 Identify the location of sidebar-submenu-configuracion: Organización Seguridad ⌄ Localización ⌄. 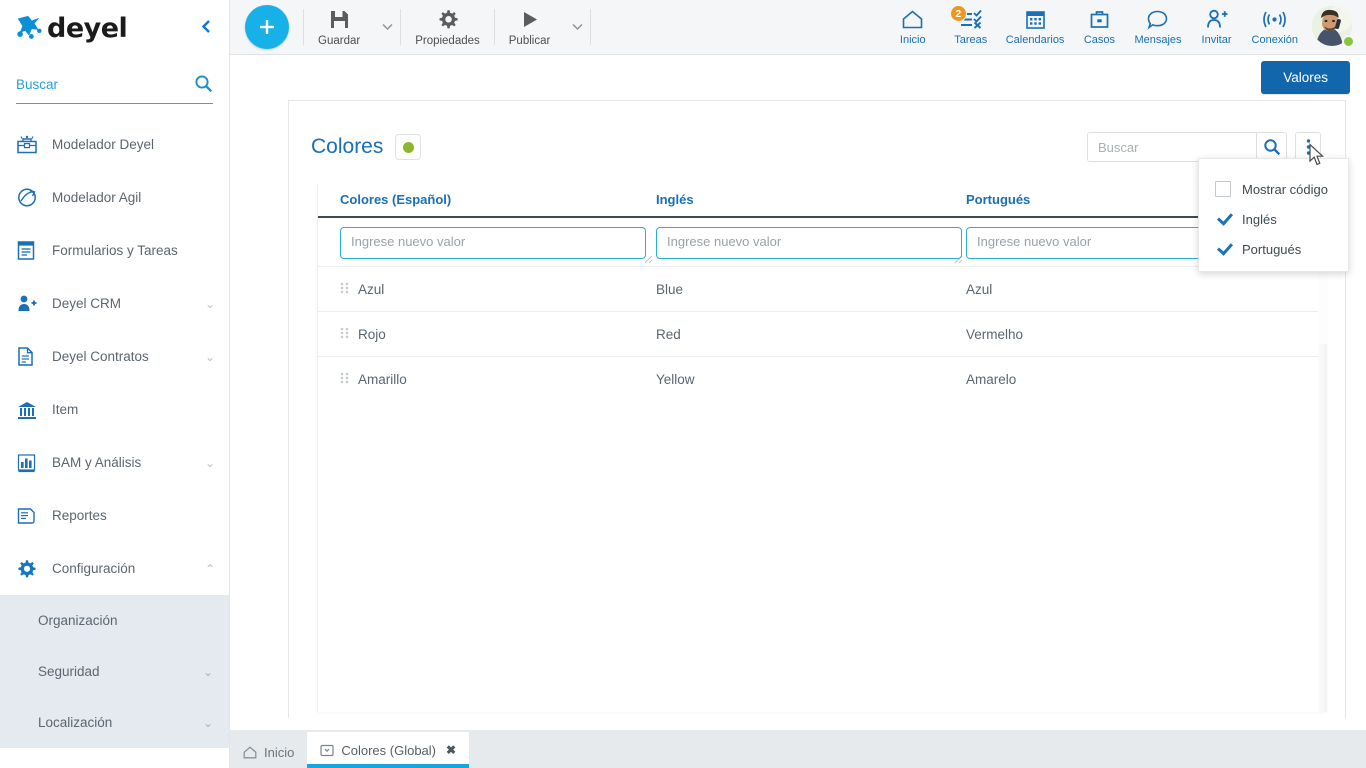
(114, 671).